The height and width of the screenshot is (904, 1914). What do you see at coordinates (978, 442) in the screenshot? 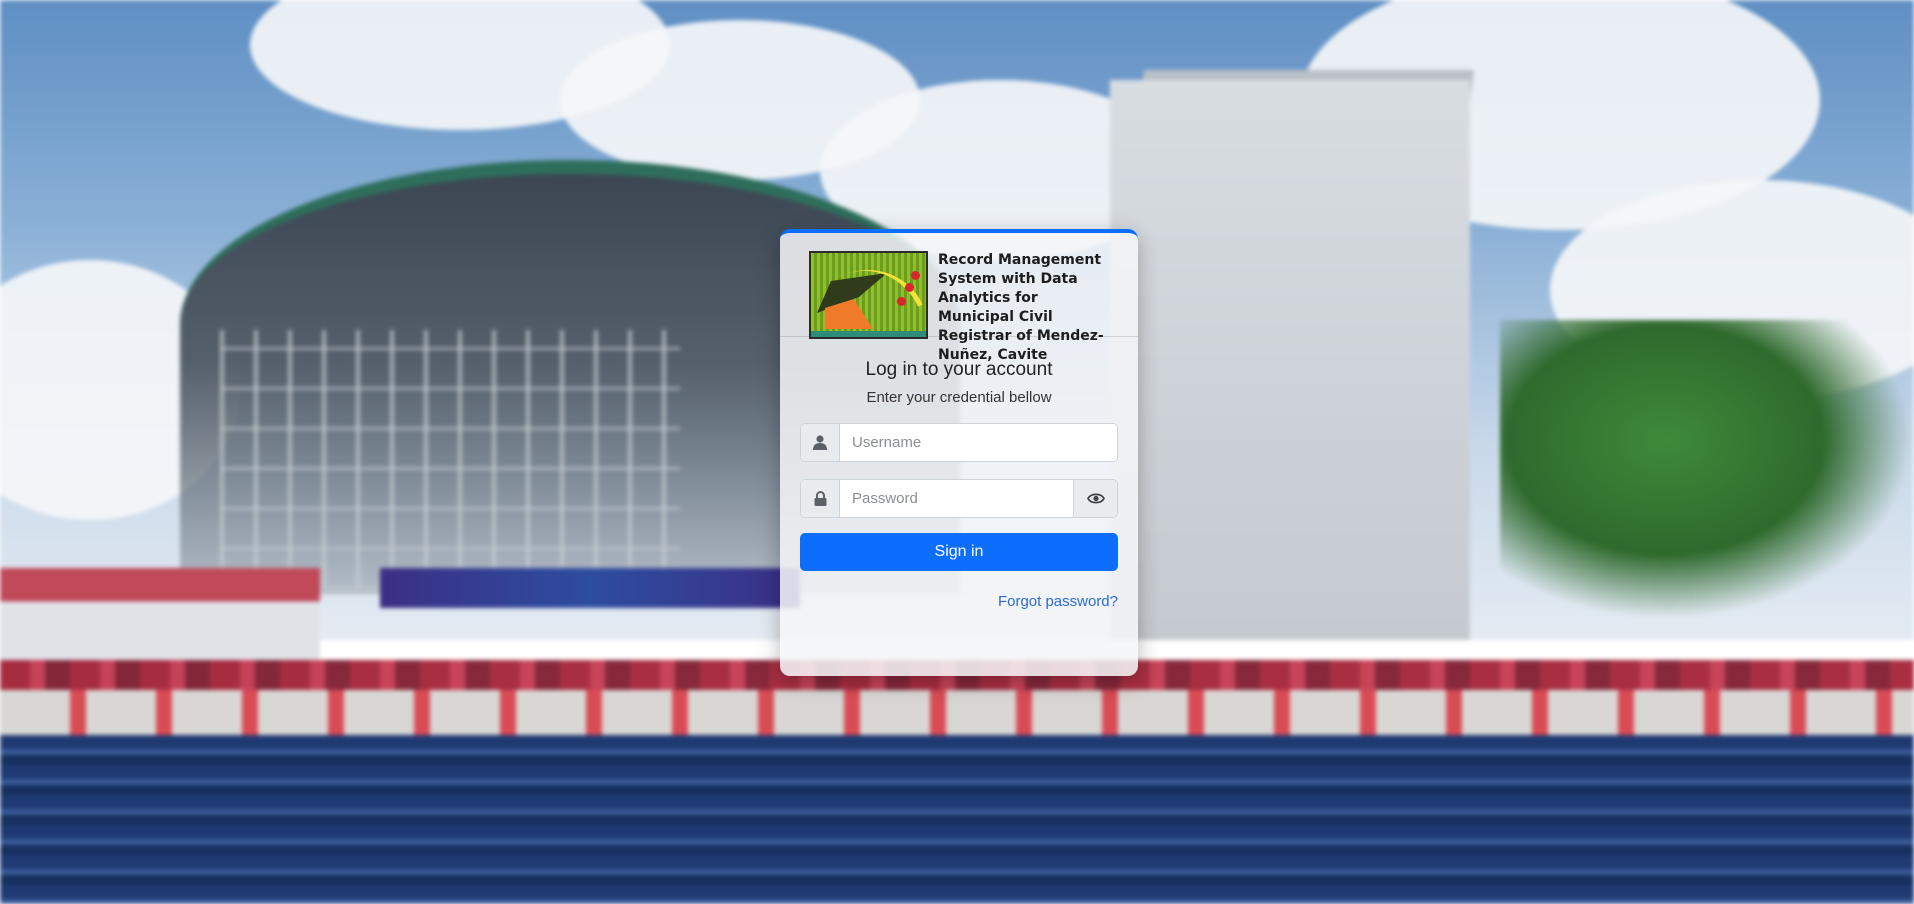
I see `username-input` at bounding box center [978, 442].